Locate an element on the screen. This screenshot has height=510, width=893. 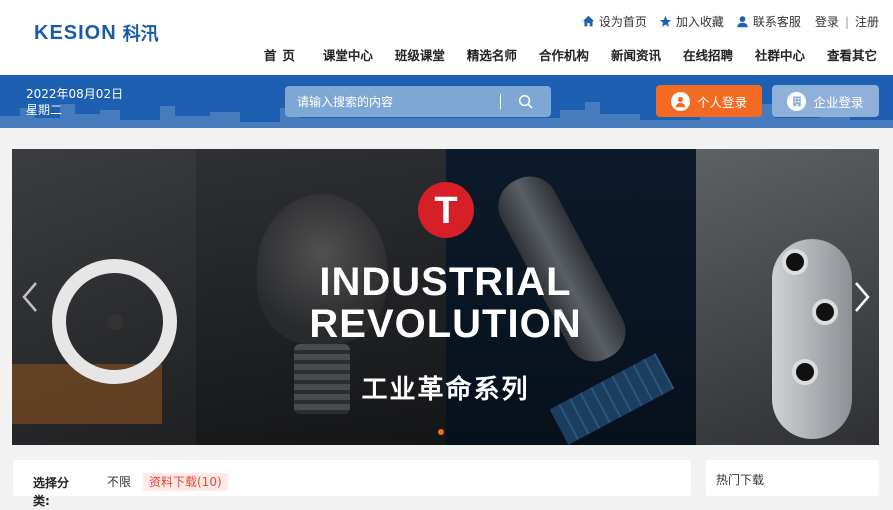
person-icon is located at coordinates (680, 101).